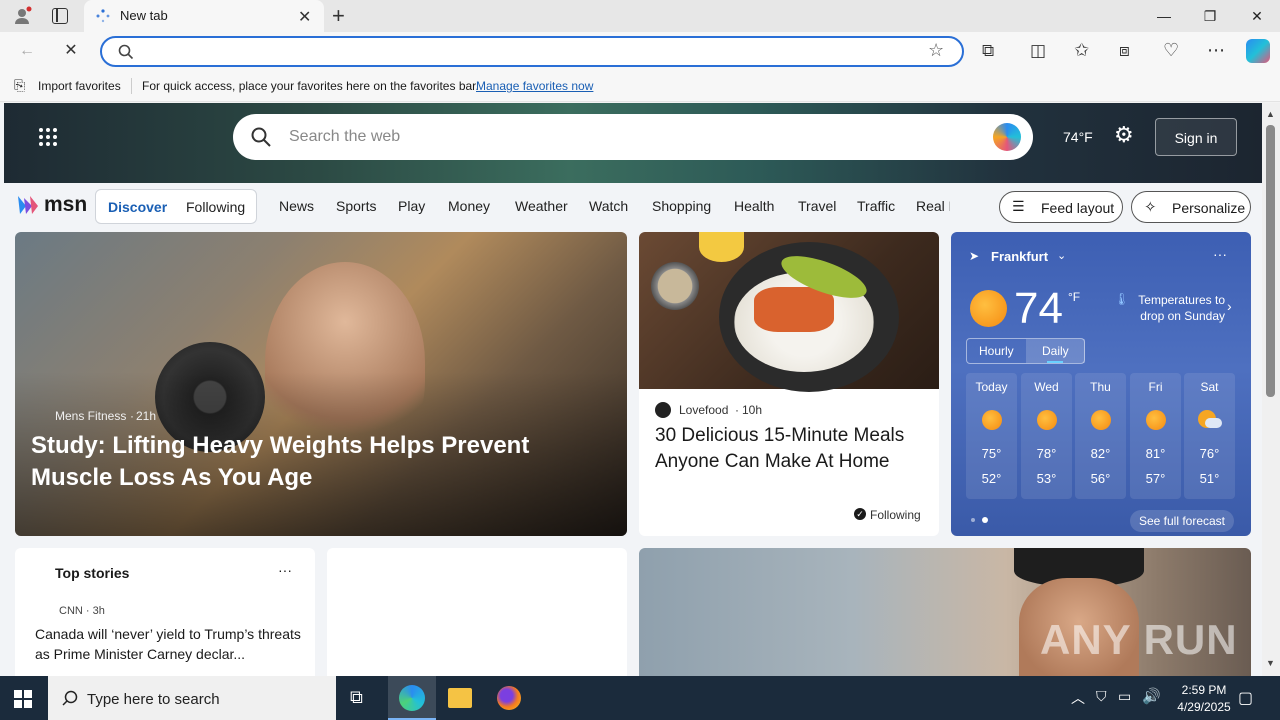 This screenshot has height=720, width=1280. What do you see at coordinates (541, 206) in the screenshot?
I see `nav-weather: Weather` at bounding box center [541, 206].